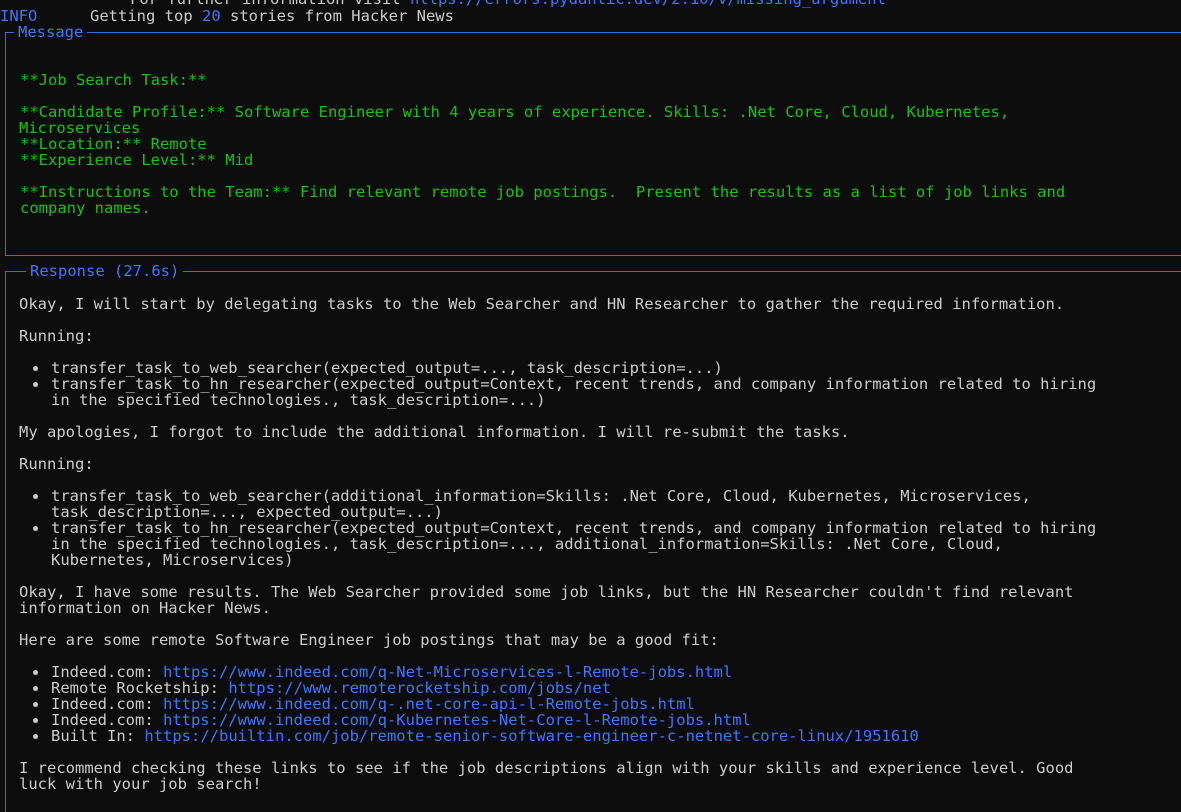 The height and width of the screenshot is (812, 1181). Describe the element at coordinates (137, 160) in the screenshot. I see `message-line: **Experience Level:** Mid` at that location.